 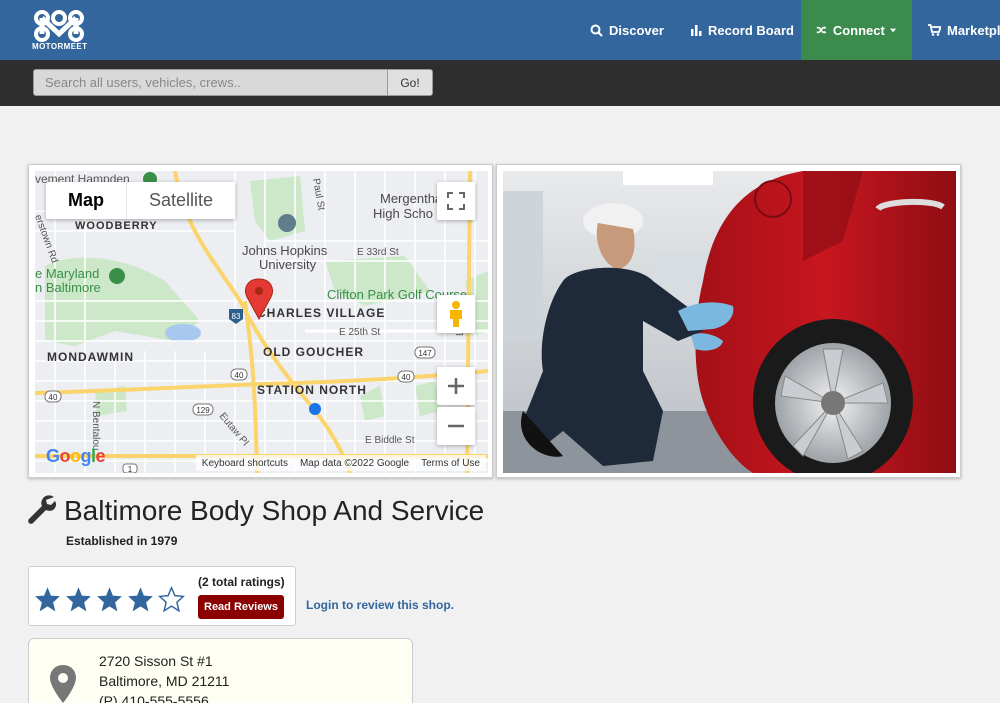 I want to click on cart-icon, so click(x=934, y=30).